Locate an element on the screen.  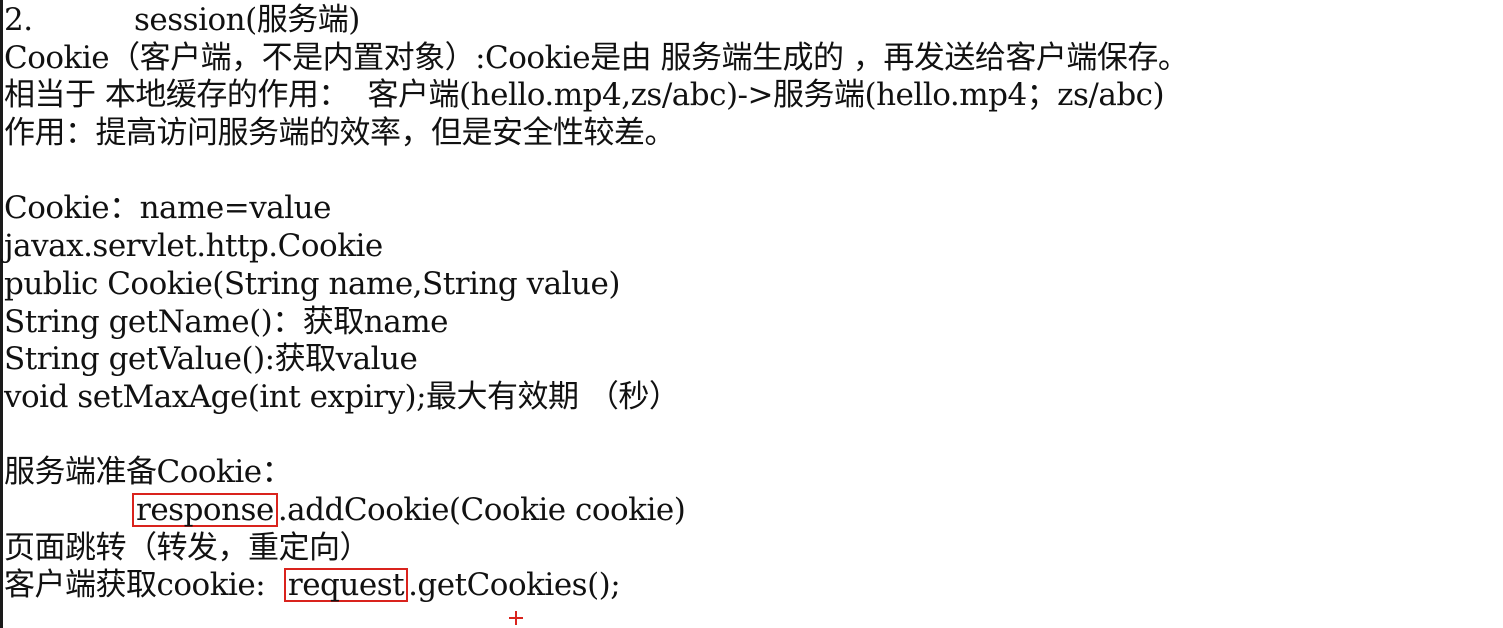
line-cookie-name-value: Cookie：name=value is located at coordinates (167, 208).